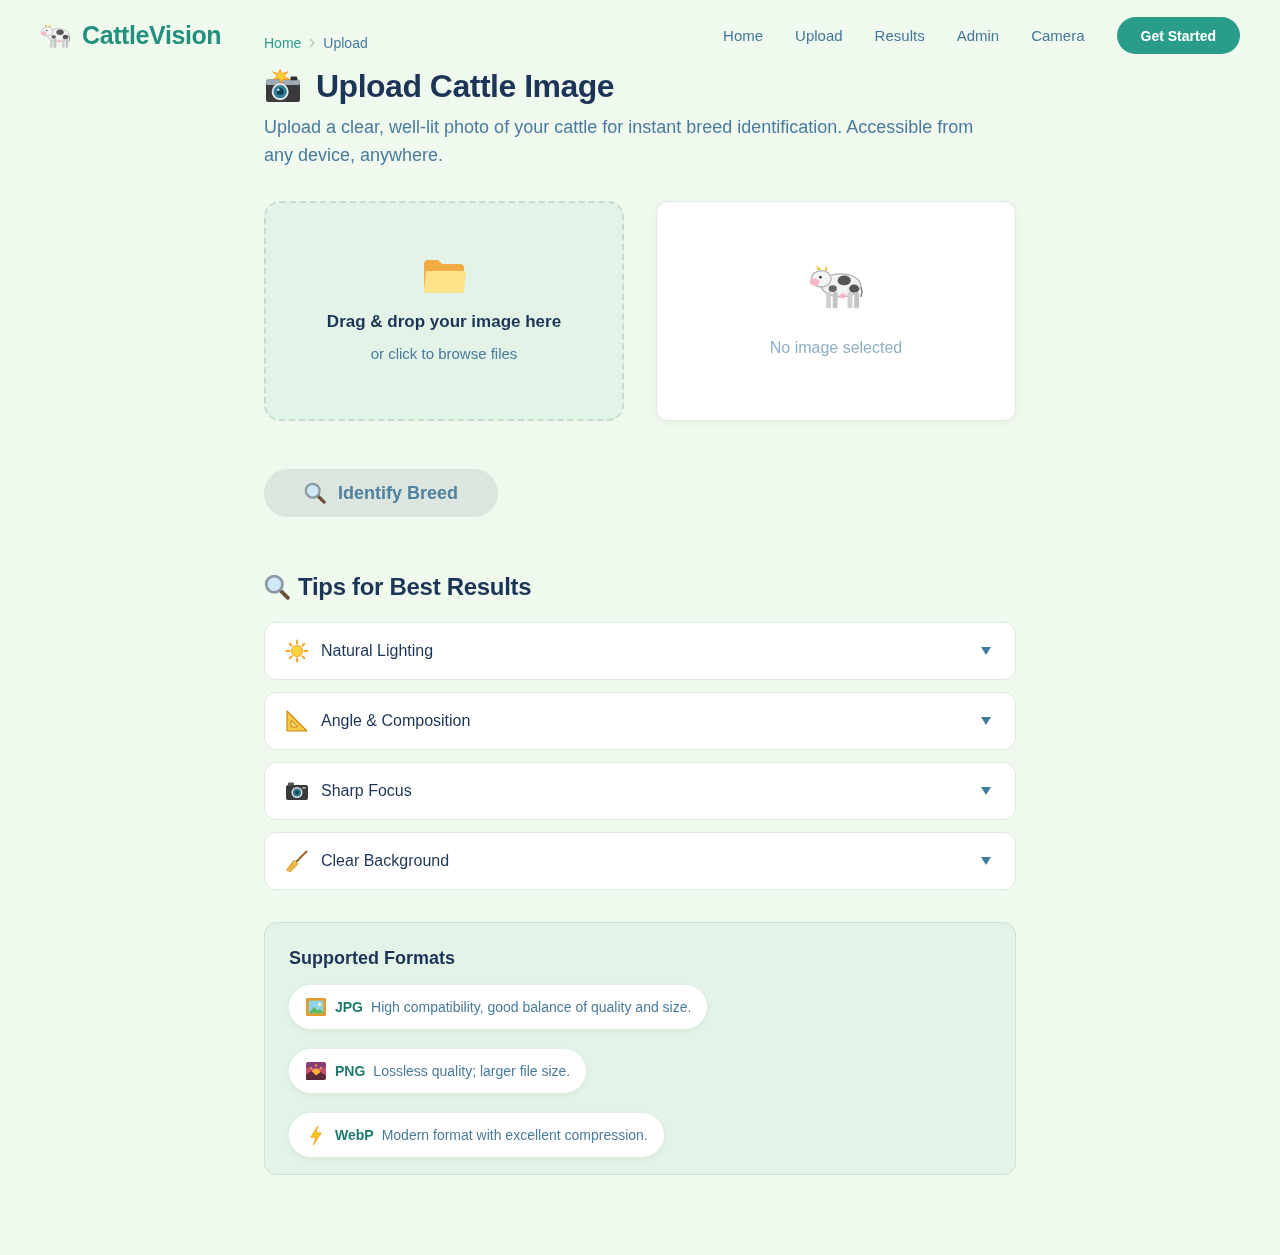  Describe the element at coordinates (978, 35) in the screenshot. I see `nav-link: Admin` at that location.